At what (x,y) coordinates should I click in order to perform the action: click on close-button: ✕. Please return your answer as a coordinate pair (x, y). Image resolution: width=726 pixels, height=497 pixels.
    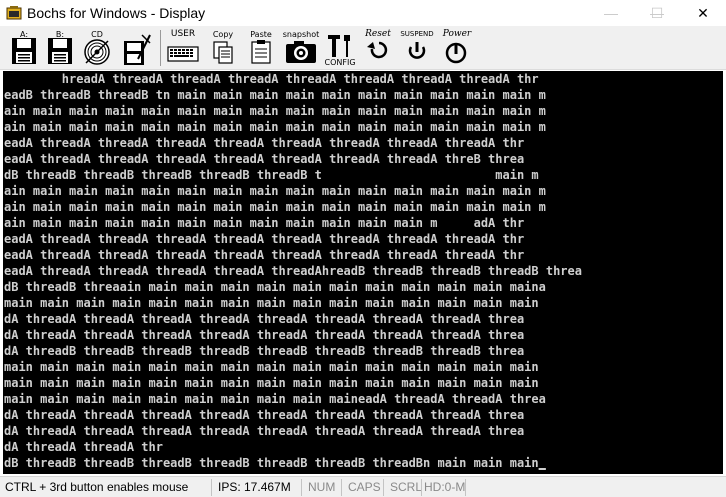
    Looking at the image, I should click on (703, 13).